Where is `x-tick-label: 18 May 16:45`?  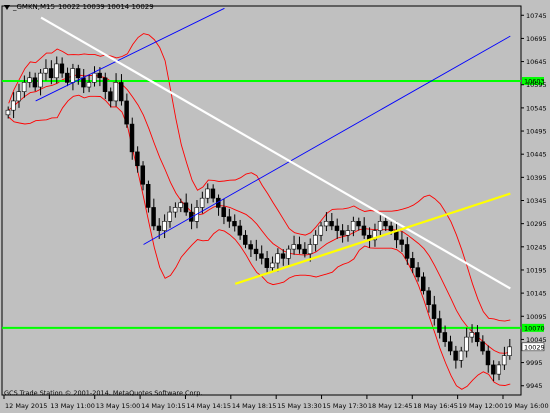 x-tick-label: 18 May 16:45 is located at coordinates (435, 406).